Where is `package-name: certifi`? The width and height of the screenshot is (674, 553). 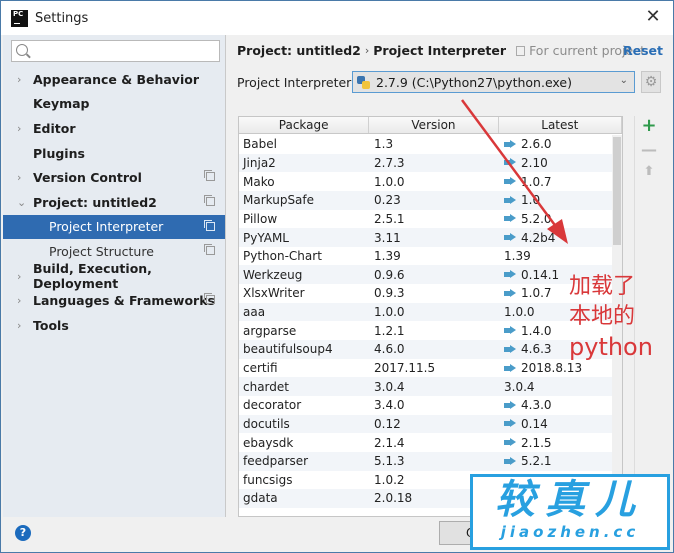
package-name: certifi is located at coordinates (260, 368).